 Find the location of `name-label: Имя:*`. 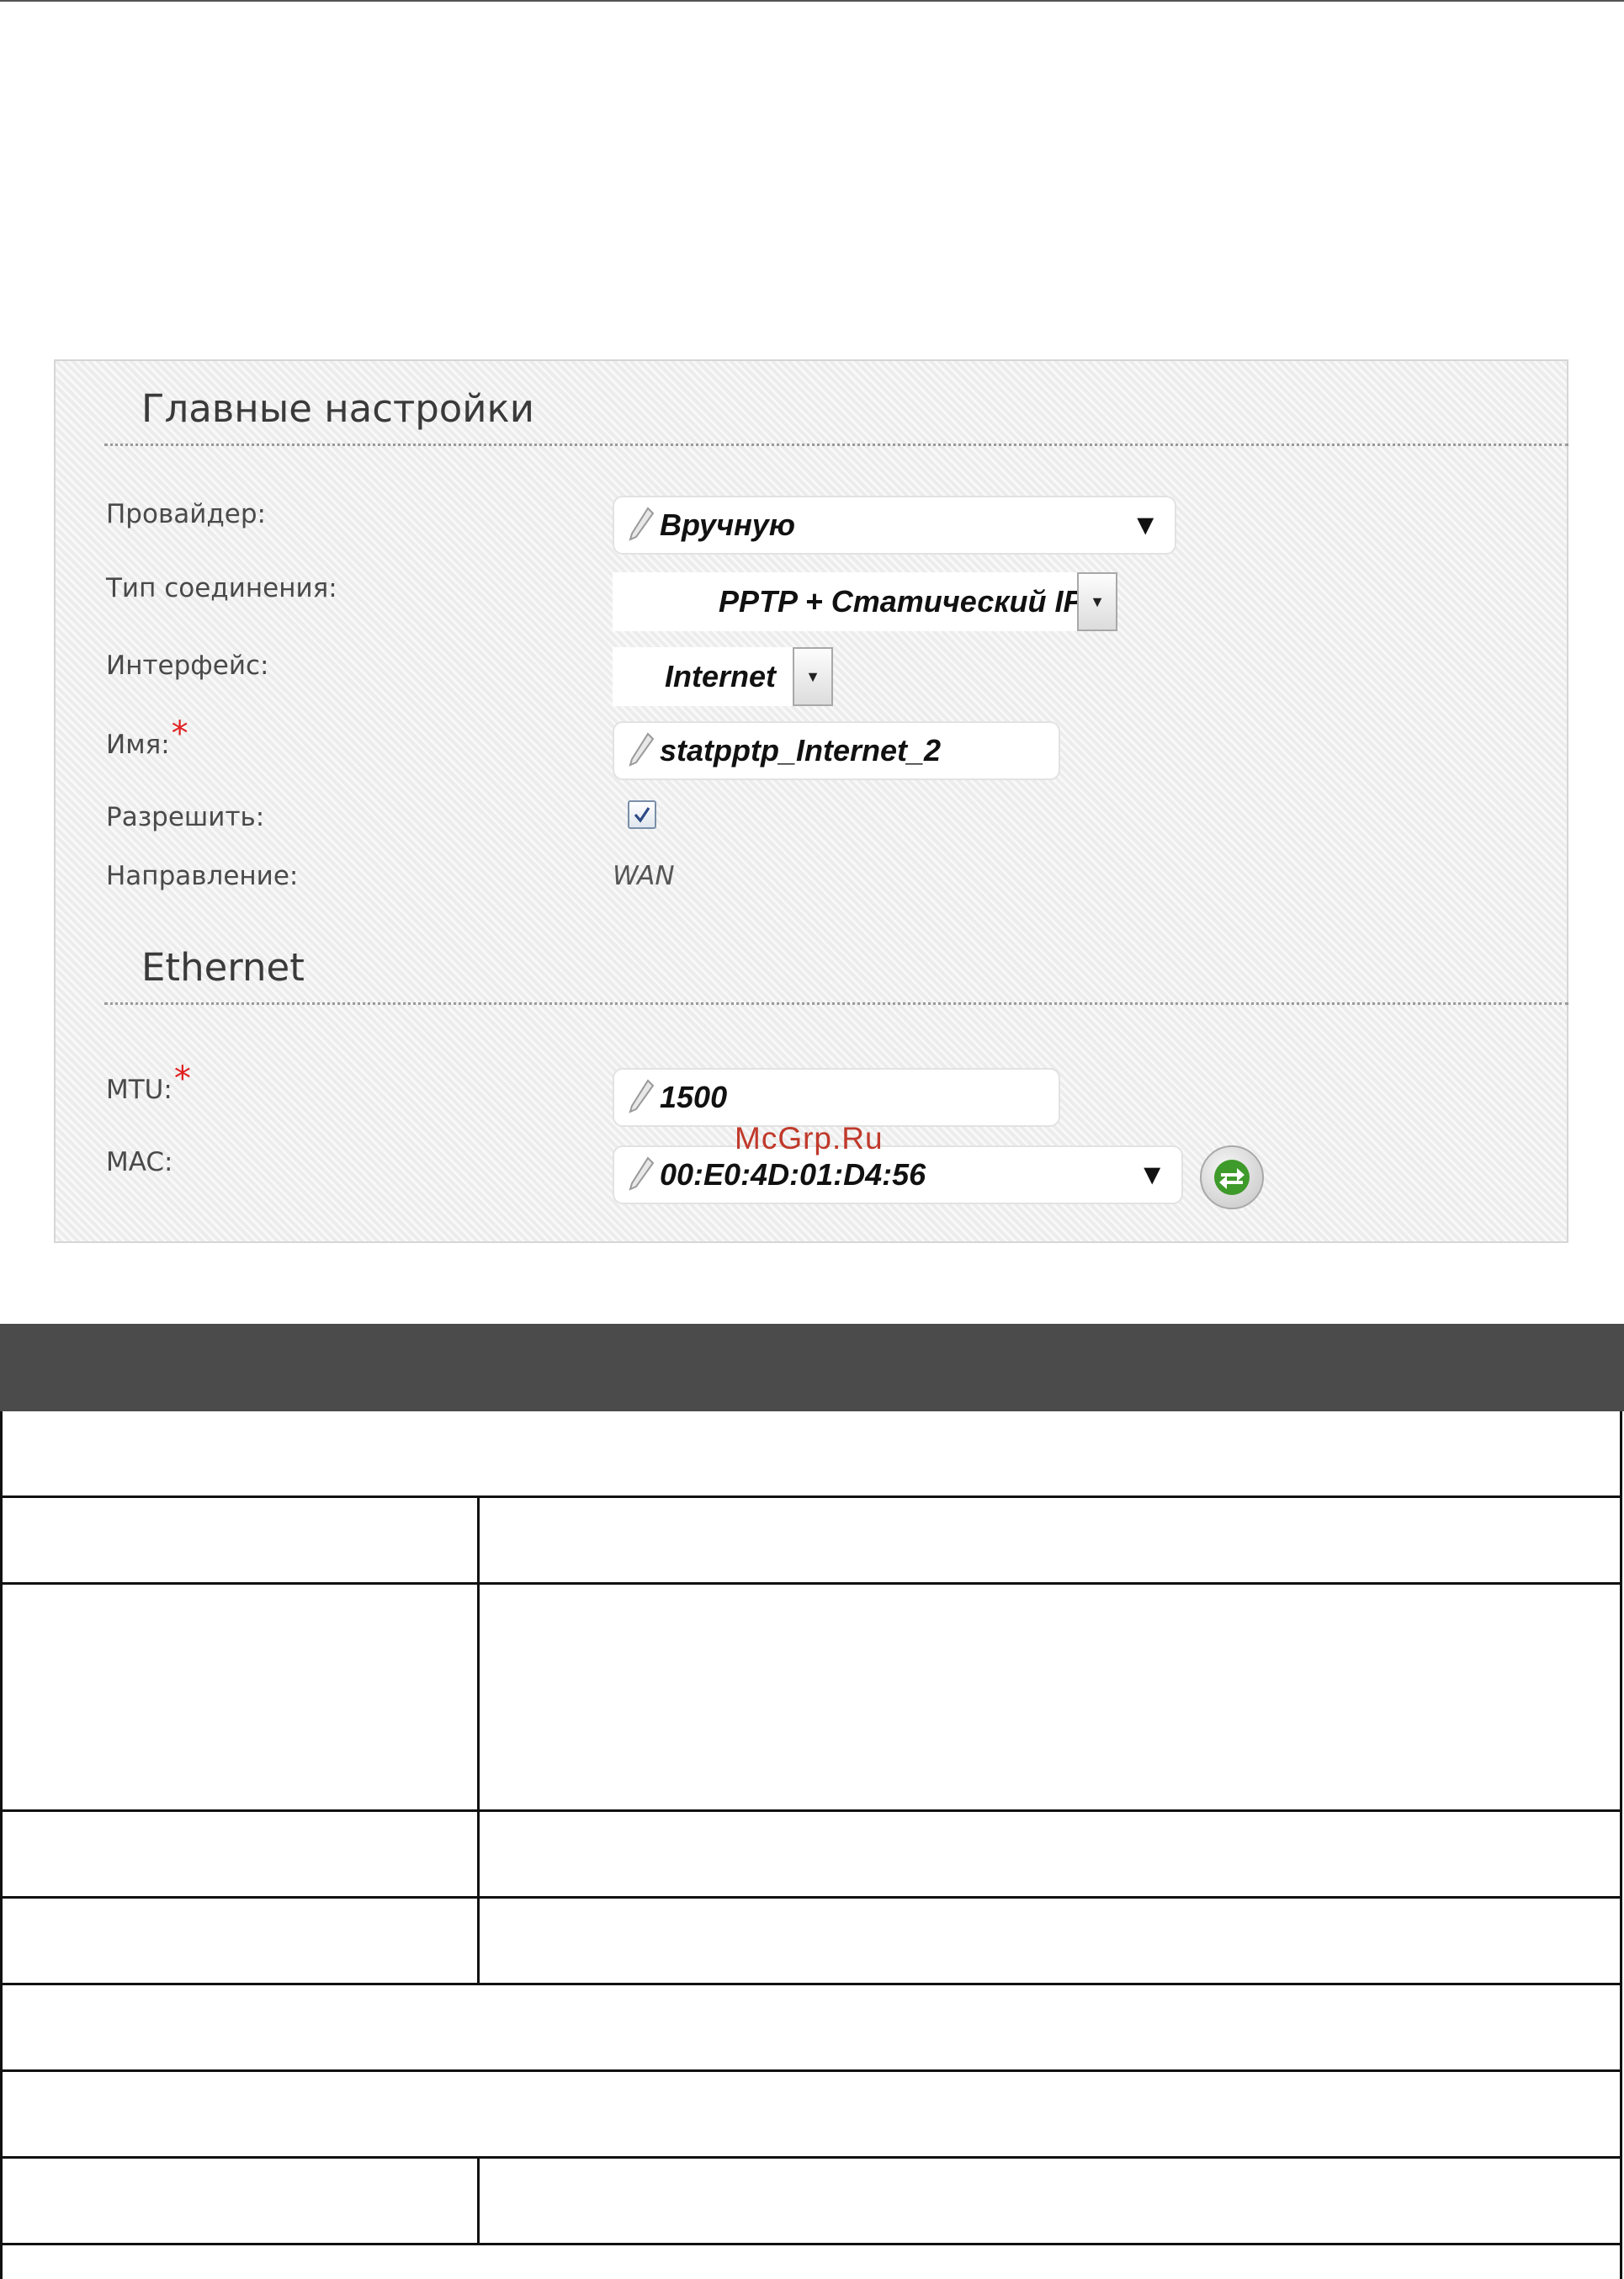

name-label: Имя:* is located at coordinates (147, 738).